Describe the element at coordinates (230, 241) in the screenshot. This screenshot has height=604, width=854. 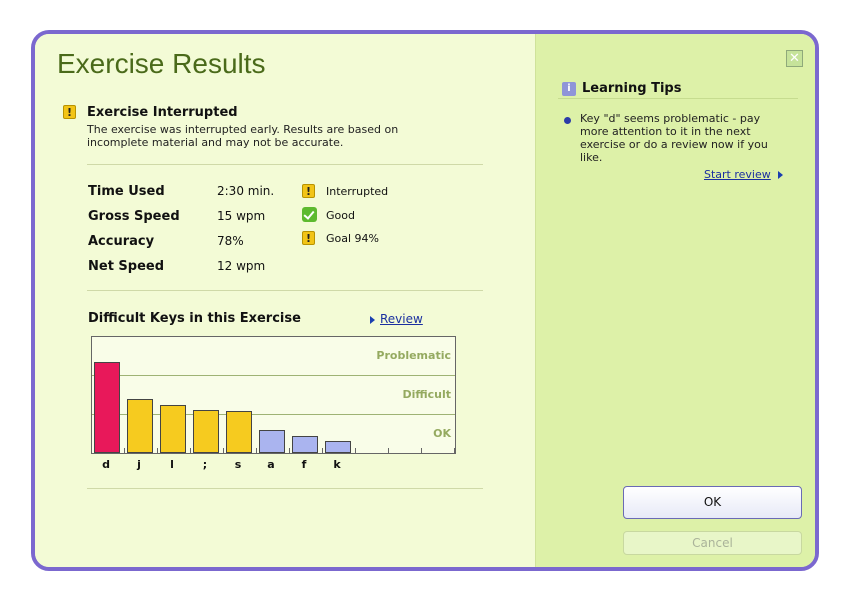
I see `stat-value-accuracy: 78%` at that location.